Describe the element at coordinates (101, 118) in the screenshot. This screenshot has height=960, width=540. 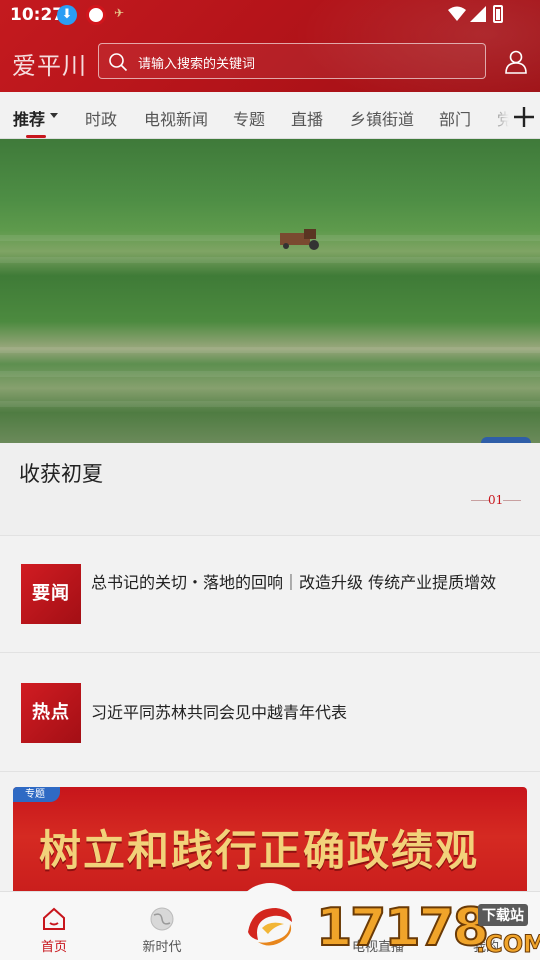
I see `tab-politics: 时政` at that location.